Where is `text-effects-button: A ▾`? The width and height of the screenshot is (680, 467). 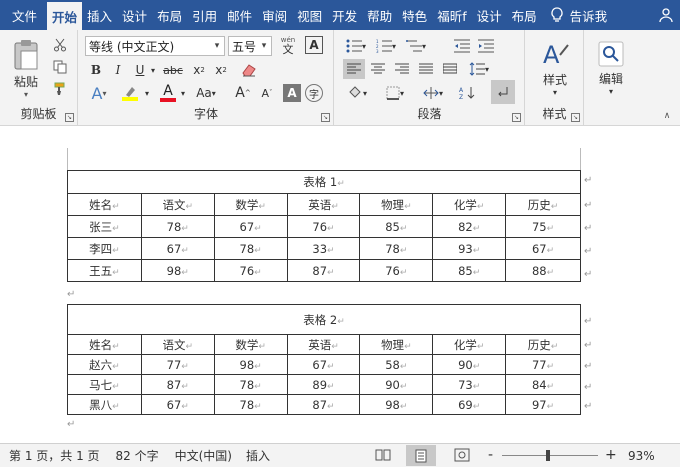
text-effects-button: A ▾ is located at coordinates (99, 93).